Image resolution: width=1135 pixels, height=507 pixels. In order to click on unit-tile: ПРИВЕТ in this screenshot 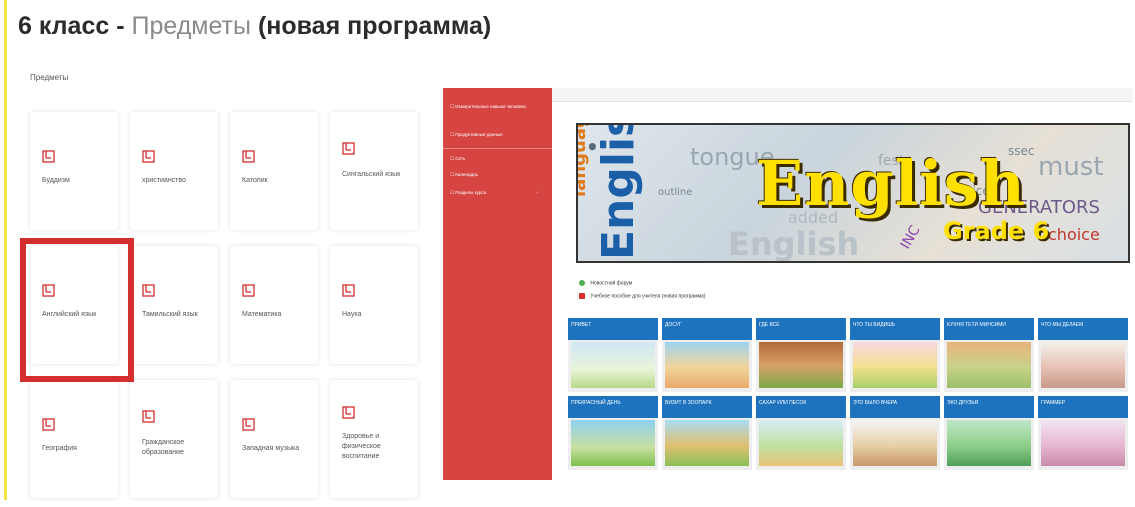, I will do `click(613, 355)`.